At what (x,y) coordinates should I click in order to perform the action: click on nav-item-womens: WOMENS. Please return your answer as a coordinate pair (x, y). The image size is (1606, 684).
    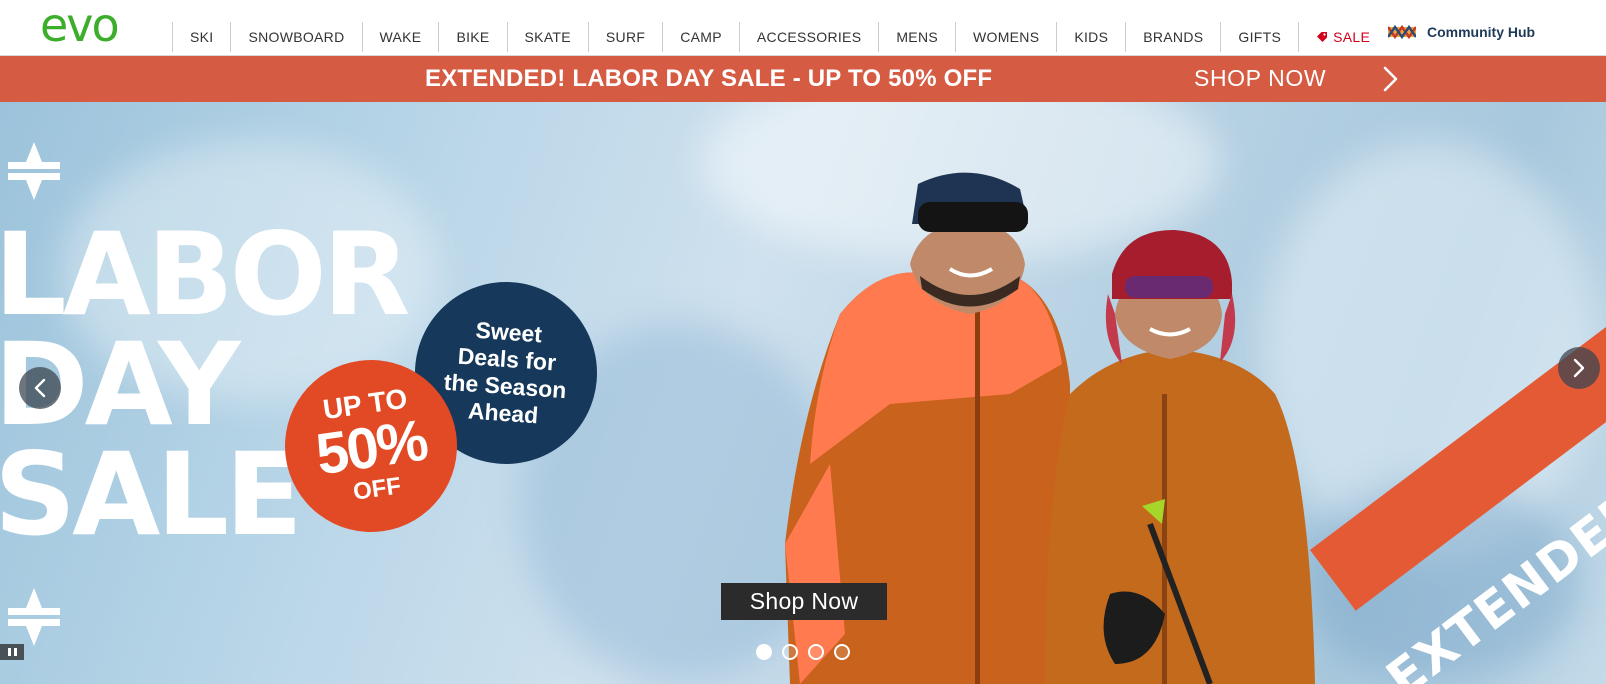
    Looking at the image, I should click on (1005, 37).